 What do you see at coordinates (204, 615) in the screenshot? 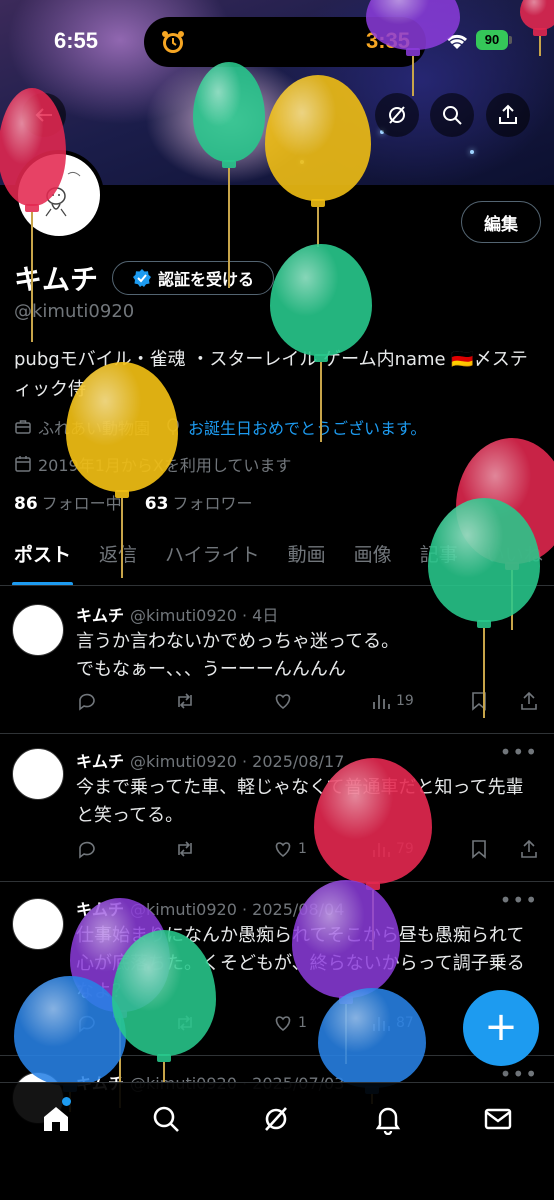
I see `tweet-handle-date: @kimuti0920 · 4日` at bounding box center [204, 615].